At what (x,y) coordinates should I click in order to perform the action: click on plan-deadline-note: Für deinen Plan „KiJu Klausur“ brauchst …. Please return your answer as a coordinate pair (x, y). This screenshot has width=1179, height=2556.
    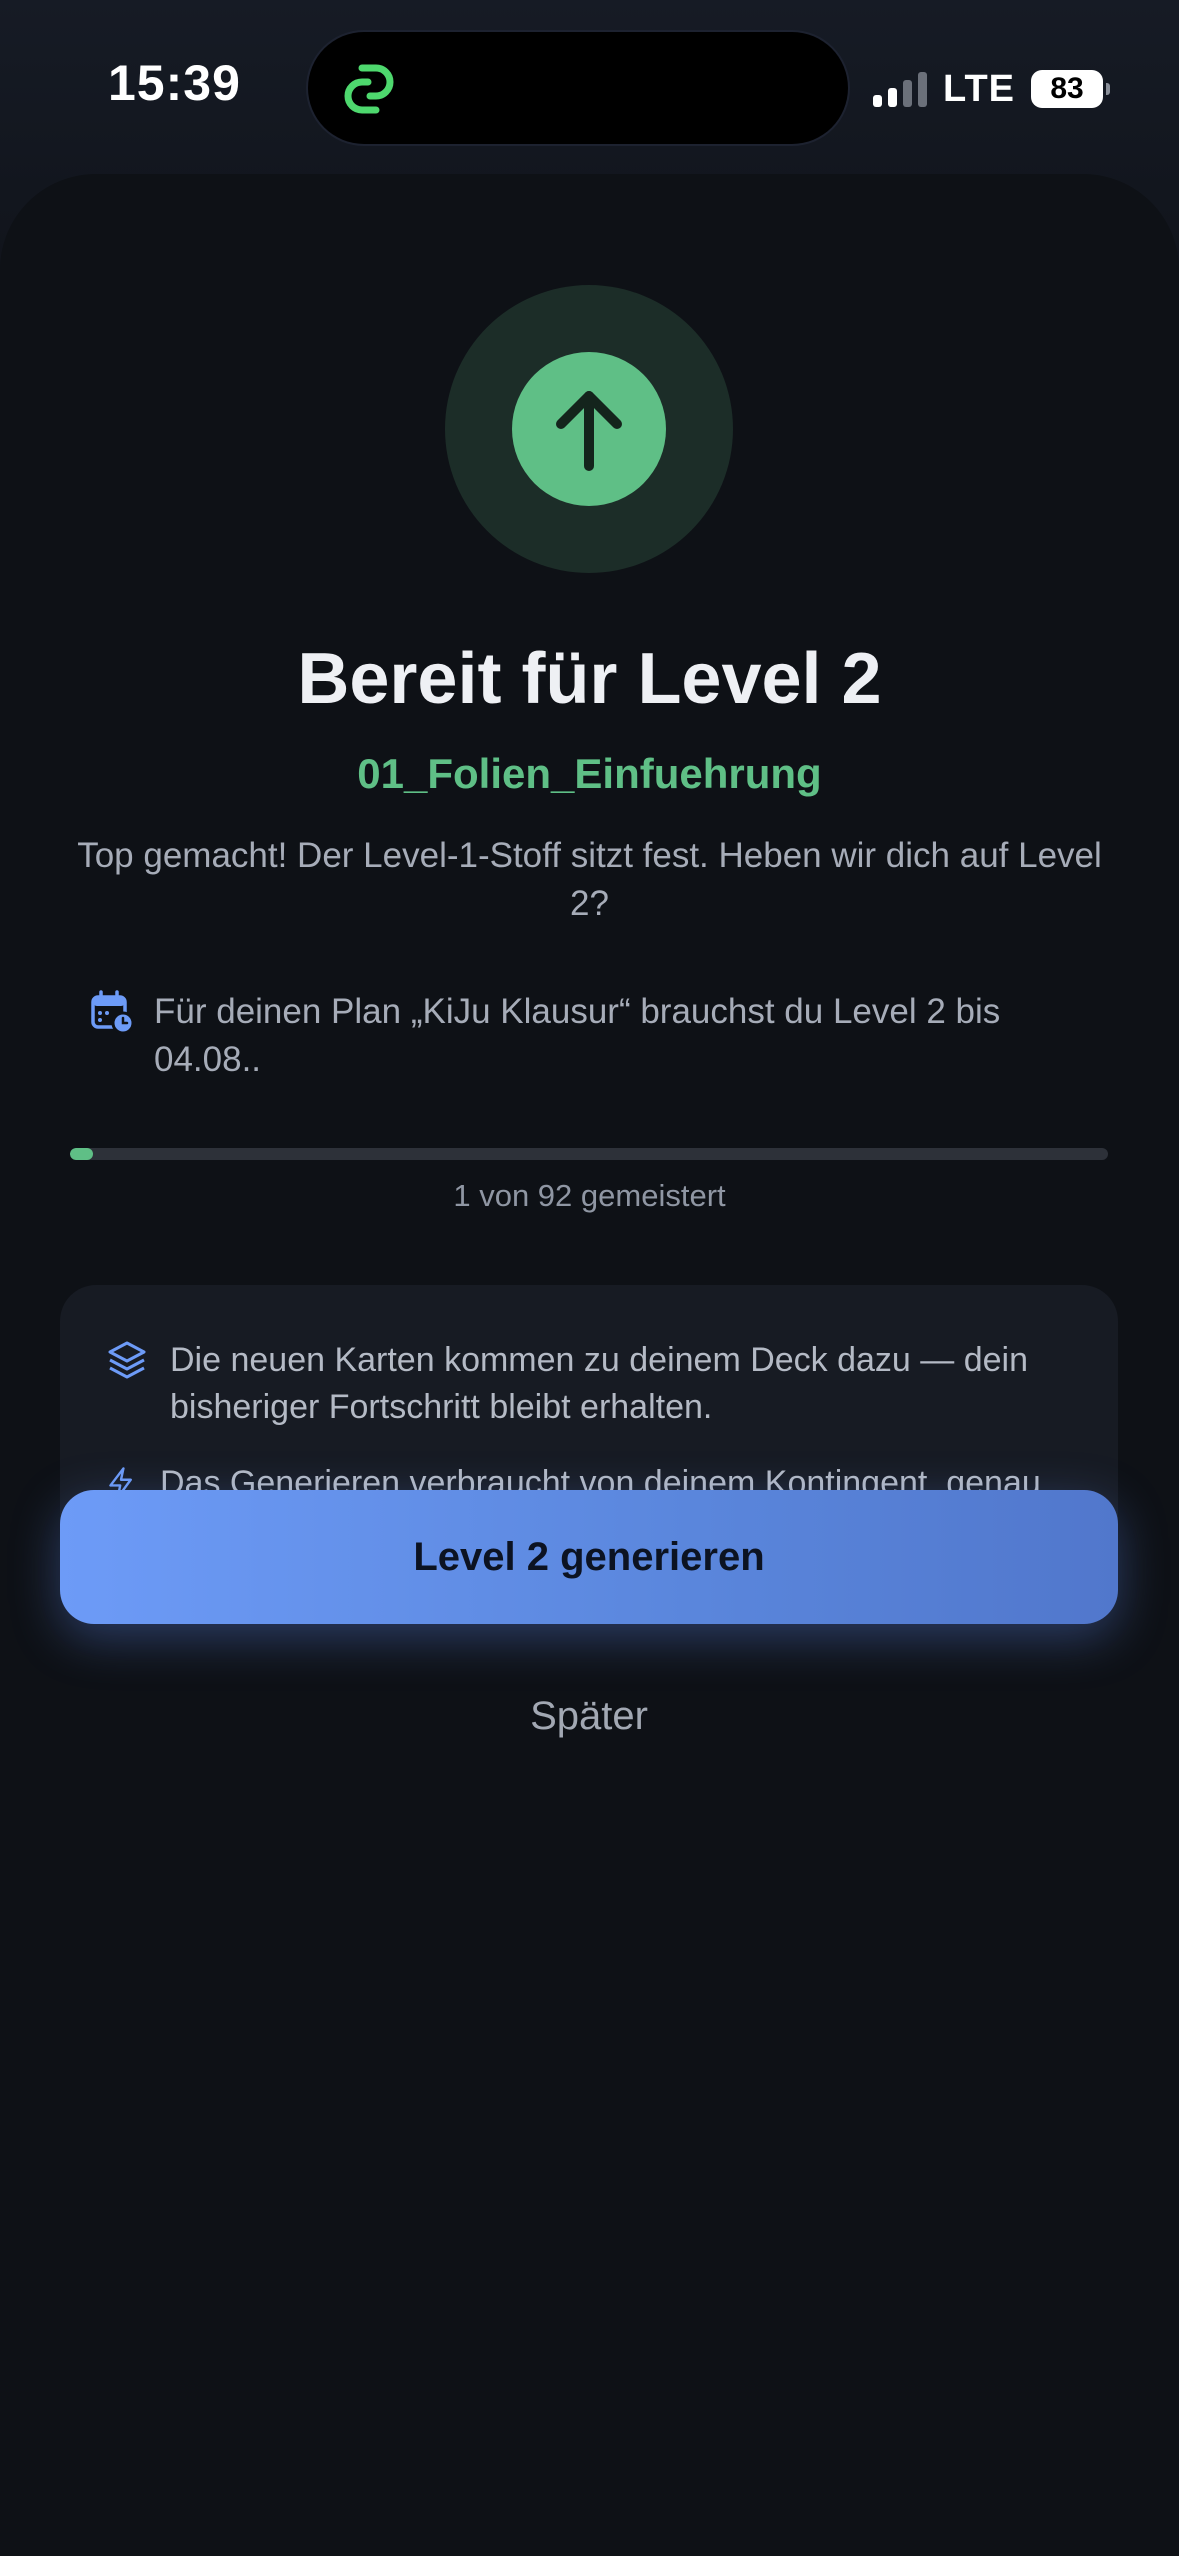
    Looking at the image, I should click on (590, 1036).